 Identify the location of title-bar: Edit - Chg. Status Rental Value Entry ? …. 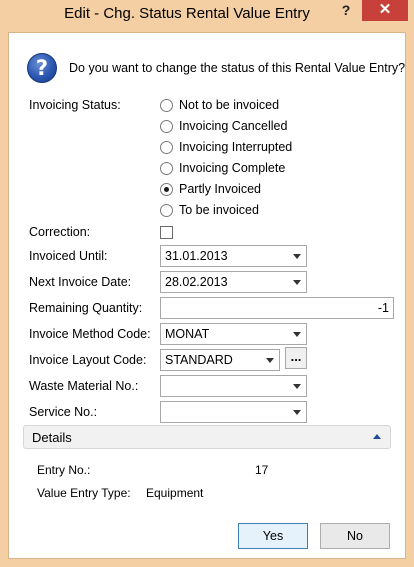
(207, 16).